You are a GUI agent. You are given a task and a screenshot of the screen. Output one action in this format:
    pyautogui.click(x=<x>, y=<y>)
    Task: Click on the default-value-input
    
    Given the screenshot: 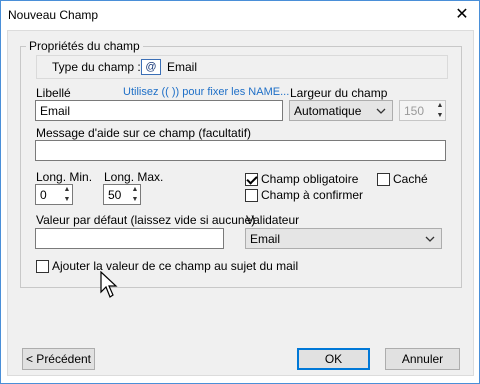 What is the action you would take?
    pyautogui.click(x=129, y=238)
    